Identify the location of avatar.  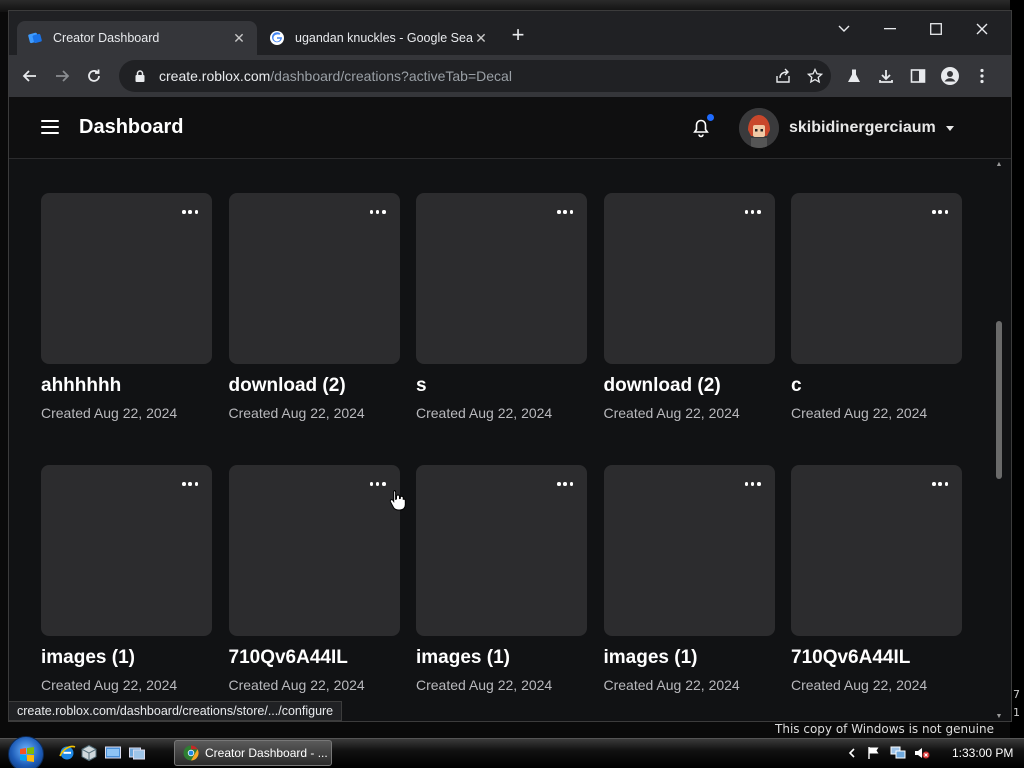
(759, 128).